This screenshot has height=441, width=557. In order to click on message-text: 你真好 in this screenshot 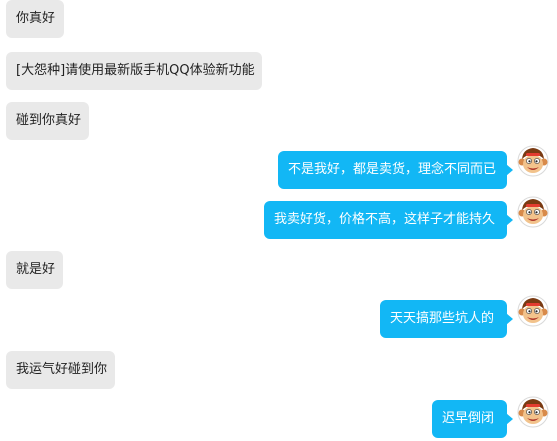, I will do `click(36, 18)`.